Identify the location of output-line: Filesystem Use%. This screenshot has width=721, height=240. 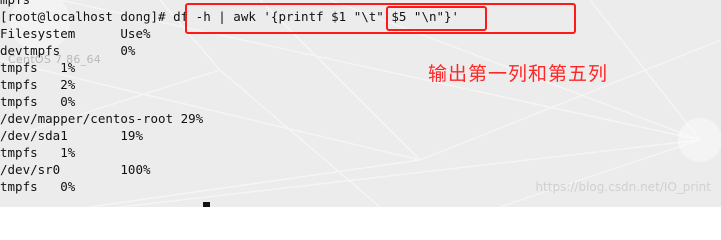
(75, 33).